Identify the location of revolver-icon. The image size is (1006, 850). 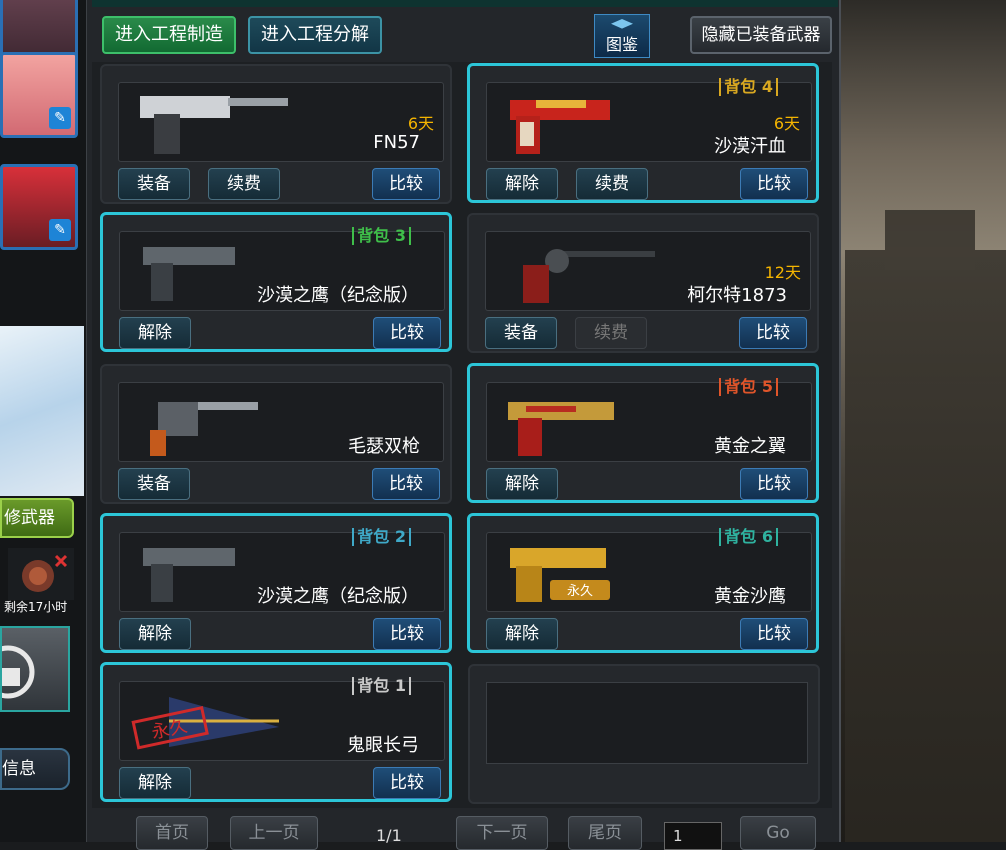
(589, 276).